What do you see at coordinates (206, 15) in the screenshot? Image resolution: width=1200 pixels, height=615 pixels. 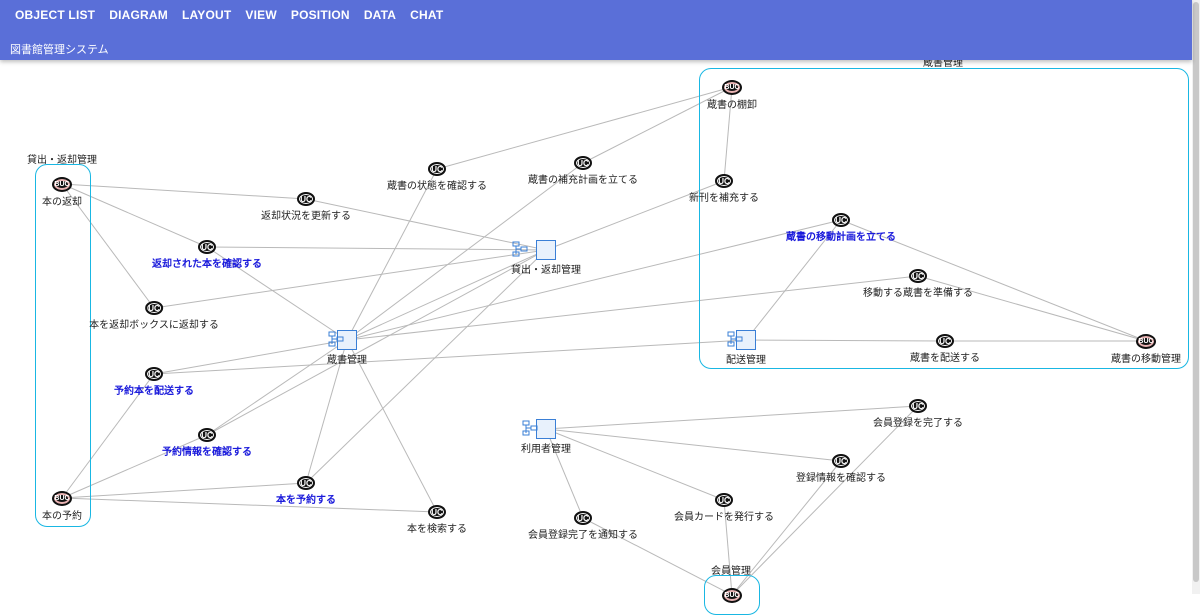 I see `menu-layout: LAYOUT` at bounding box center [206, 15].